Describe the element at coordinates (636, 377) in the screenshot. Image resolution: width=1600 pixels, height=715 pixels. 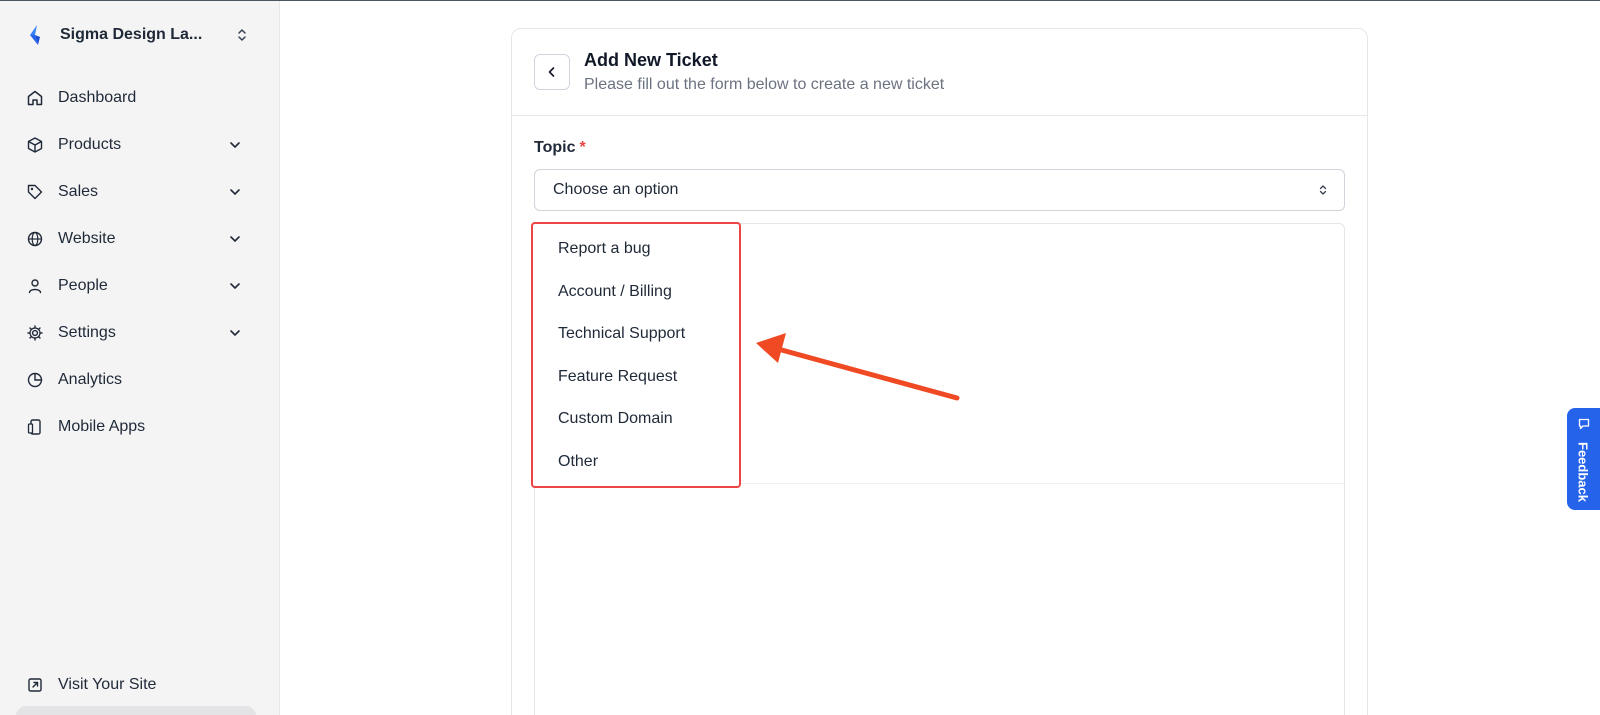
I see `topic-option: Feature Request` at that location.